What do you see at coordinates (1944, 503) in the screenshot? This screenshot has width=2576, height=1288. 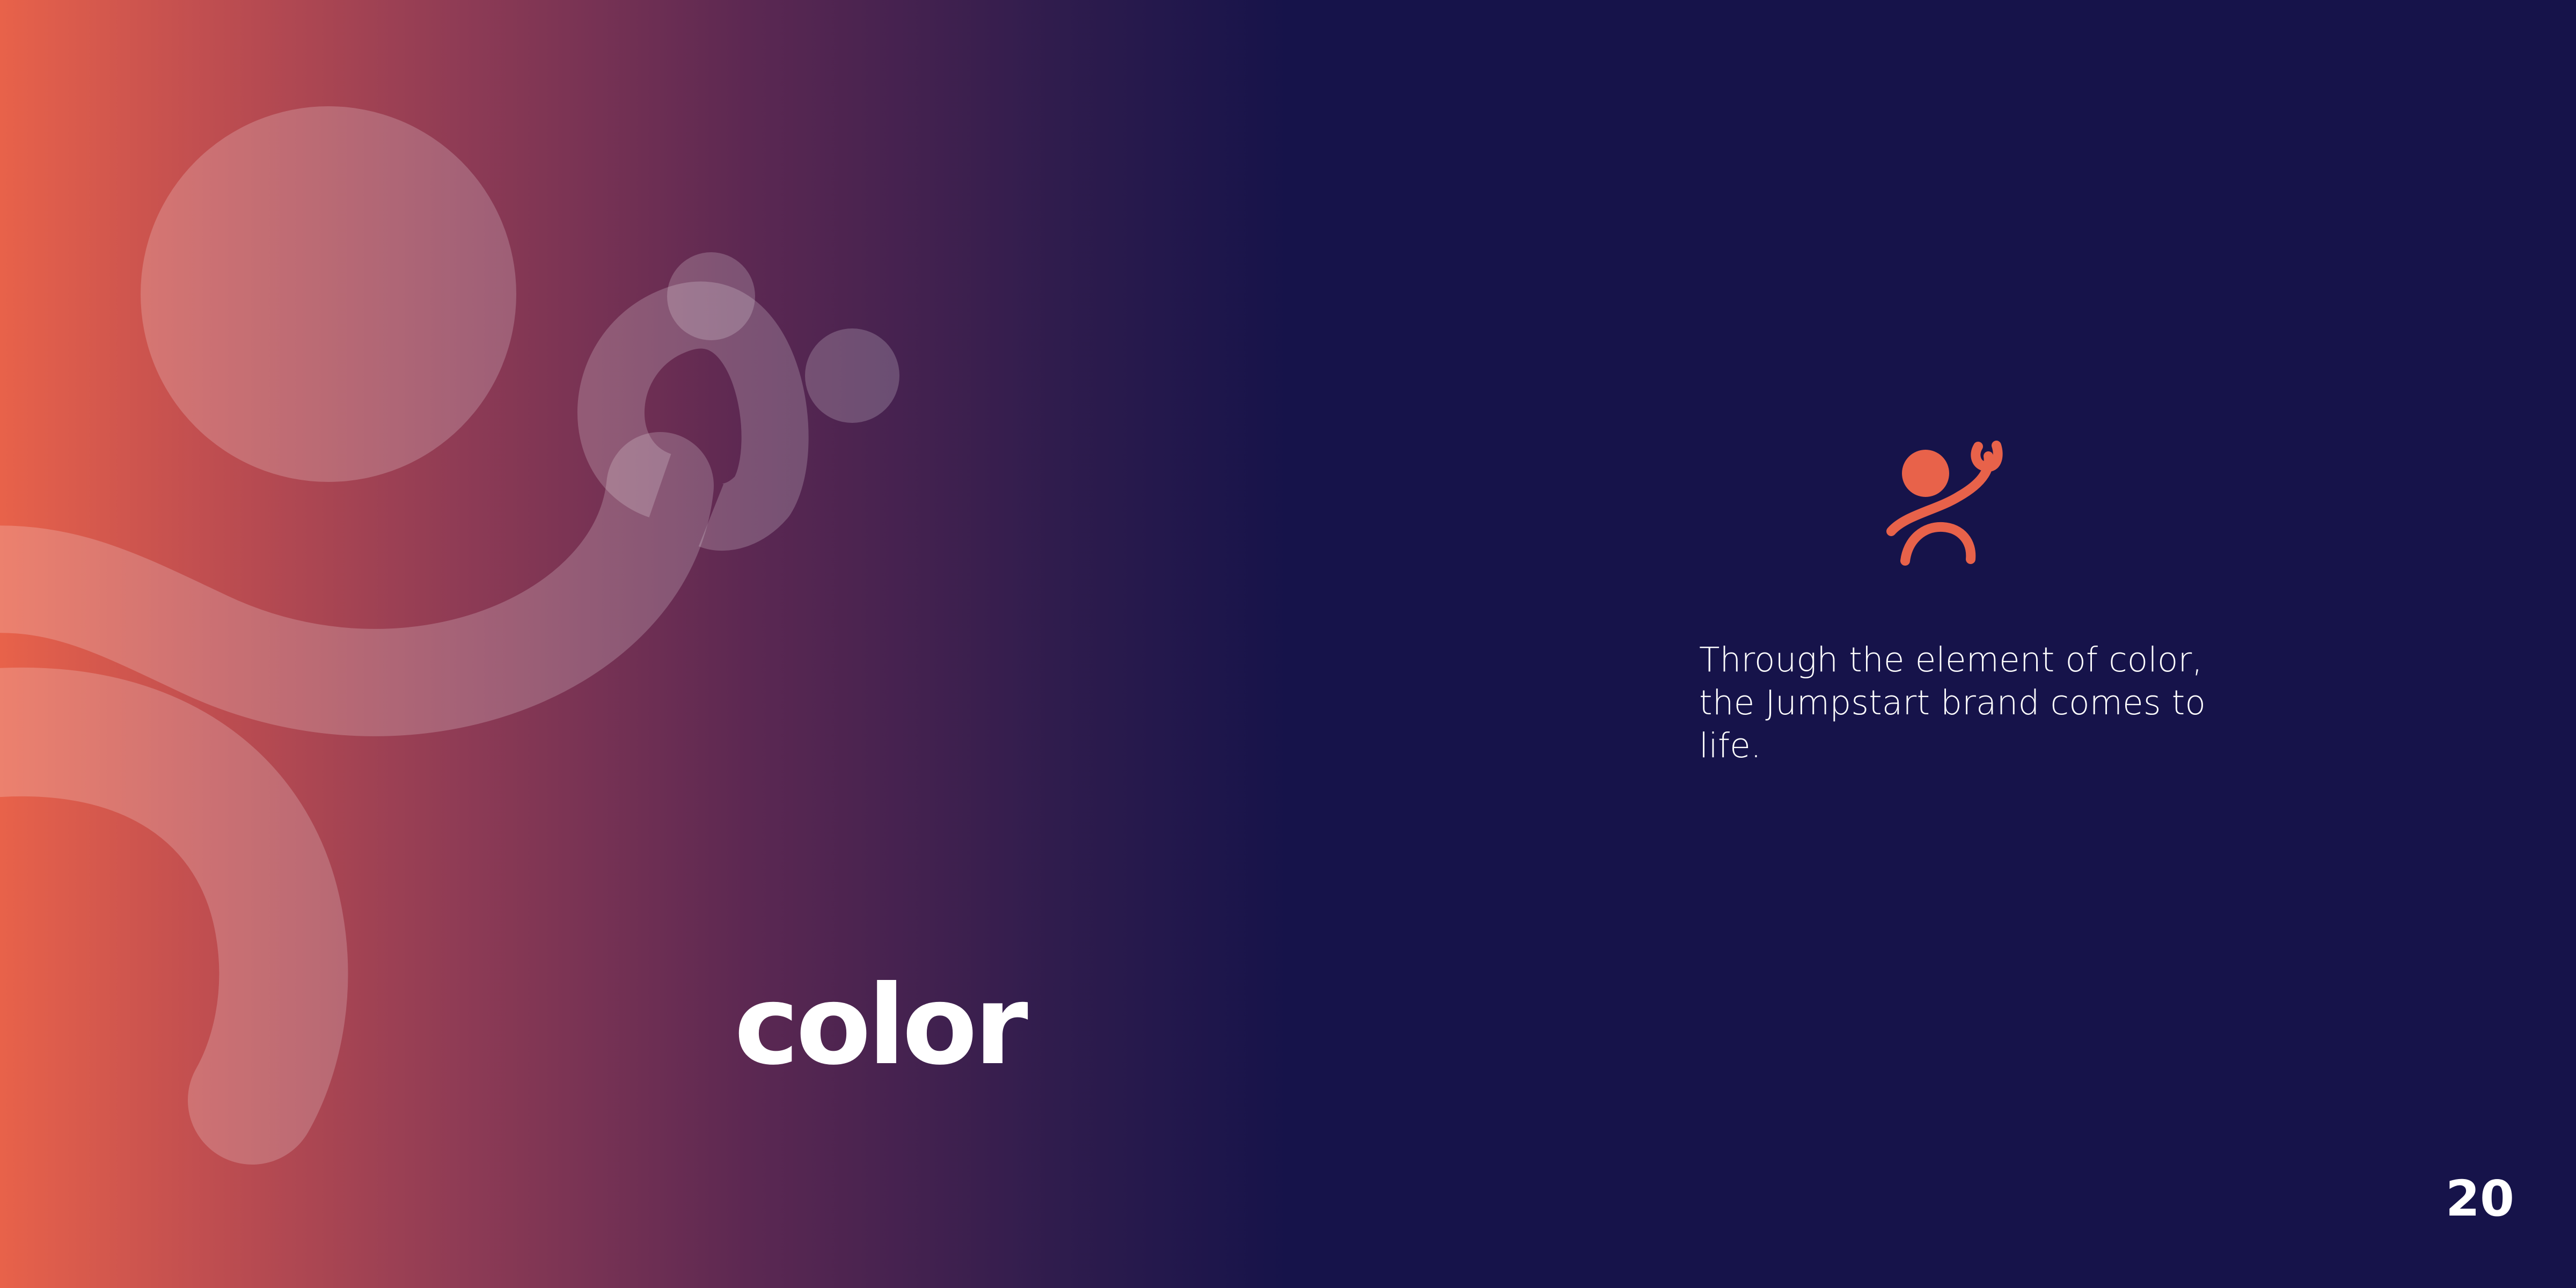 I see `jumpstart-logo-icon` at bounding box center [1944, 503].